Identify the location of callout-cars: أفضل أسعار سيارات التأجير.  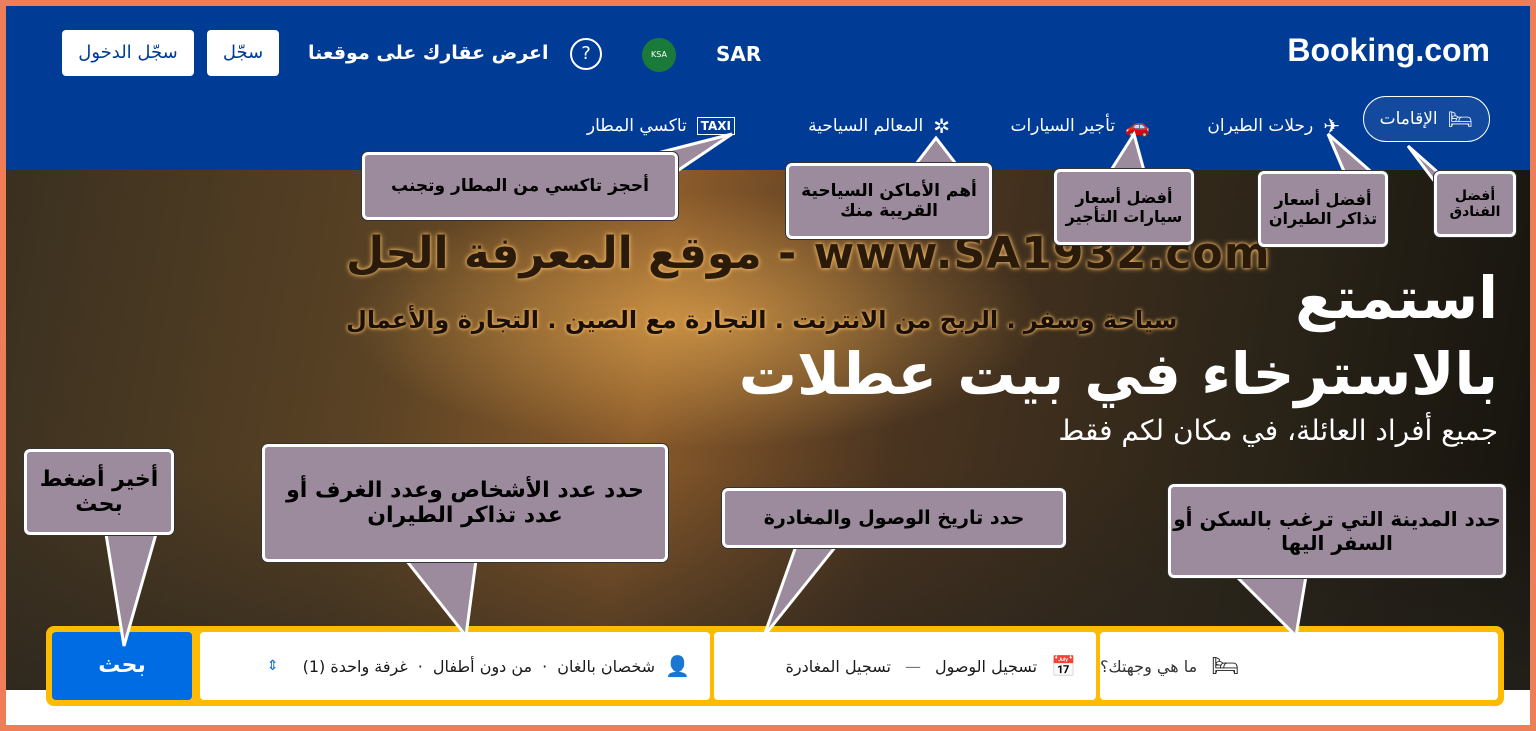
(1124, 207).